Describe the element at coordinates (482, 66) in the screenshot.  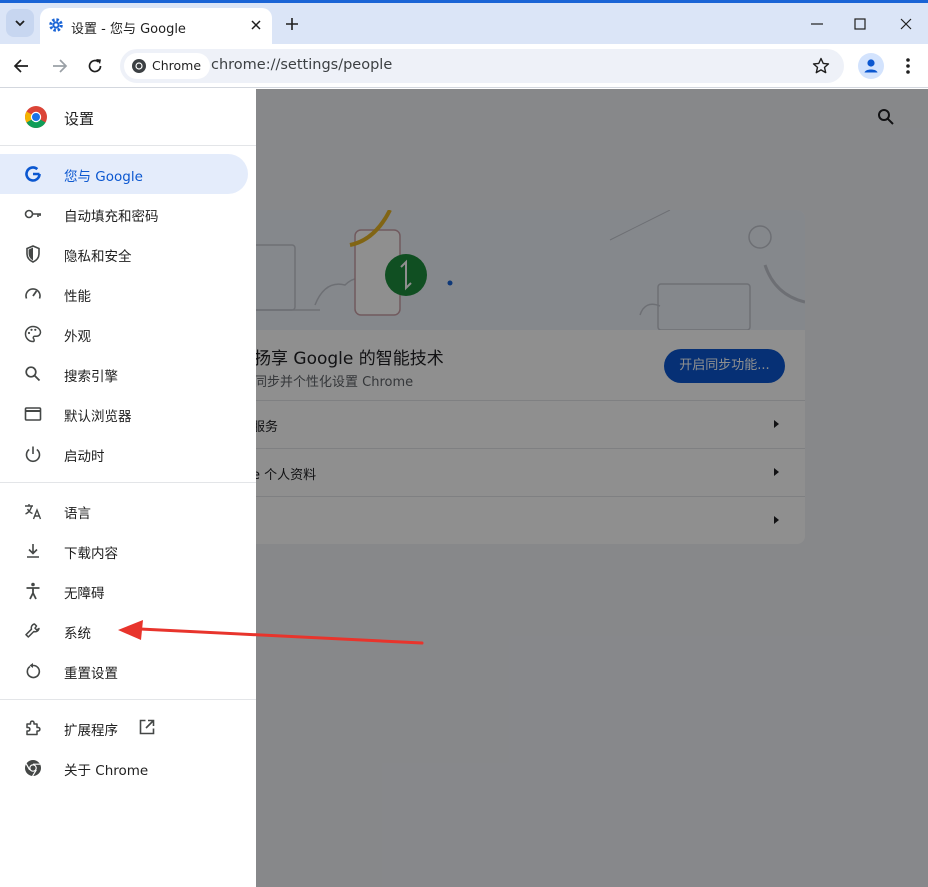
I see `address-bar: Chrome chrome://settings/people` at that location.